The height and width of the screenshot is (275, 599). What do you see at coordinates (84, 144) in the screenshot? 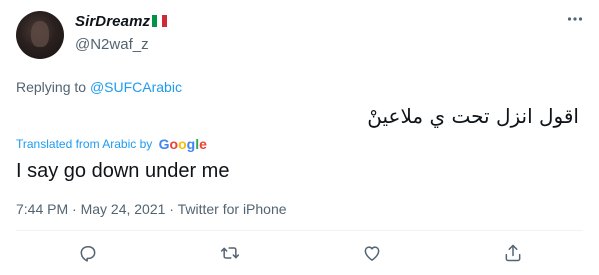
I see `translated-from-text: Translated from Arabic by` at bounding box center [84, 144].